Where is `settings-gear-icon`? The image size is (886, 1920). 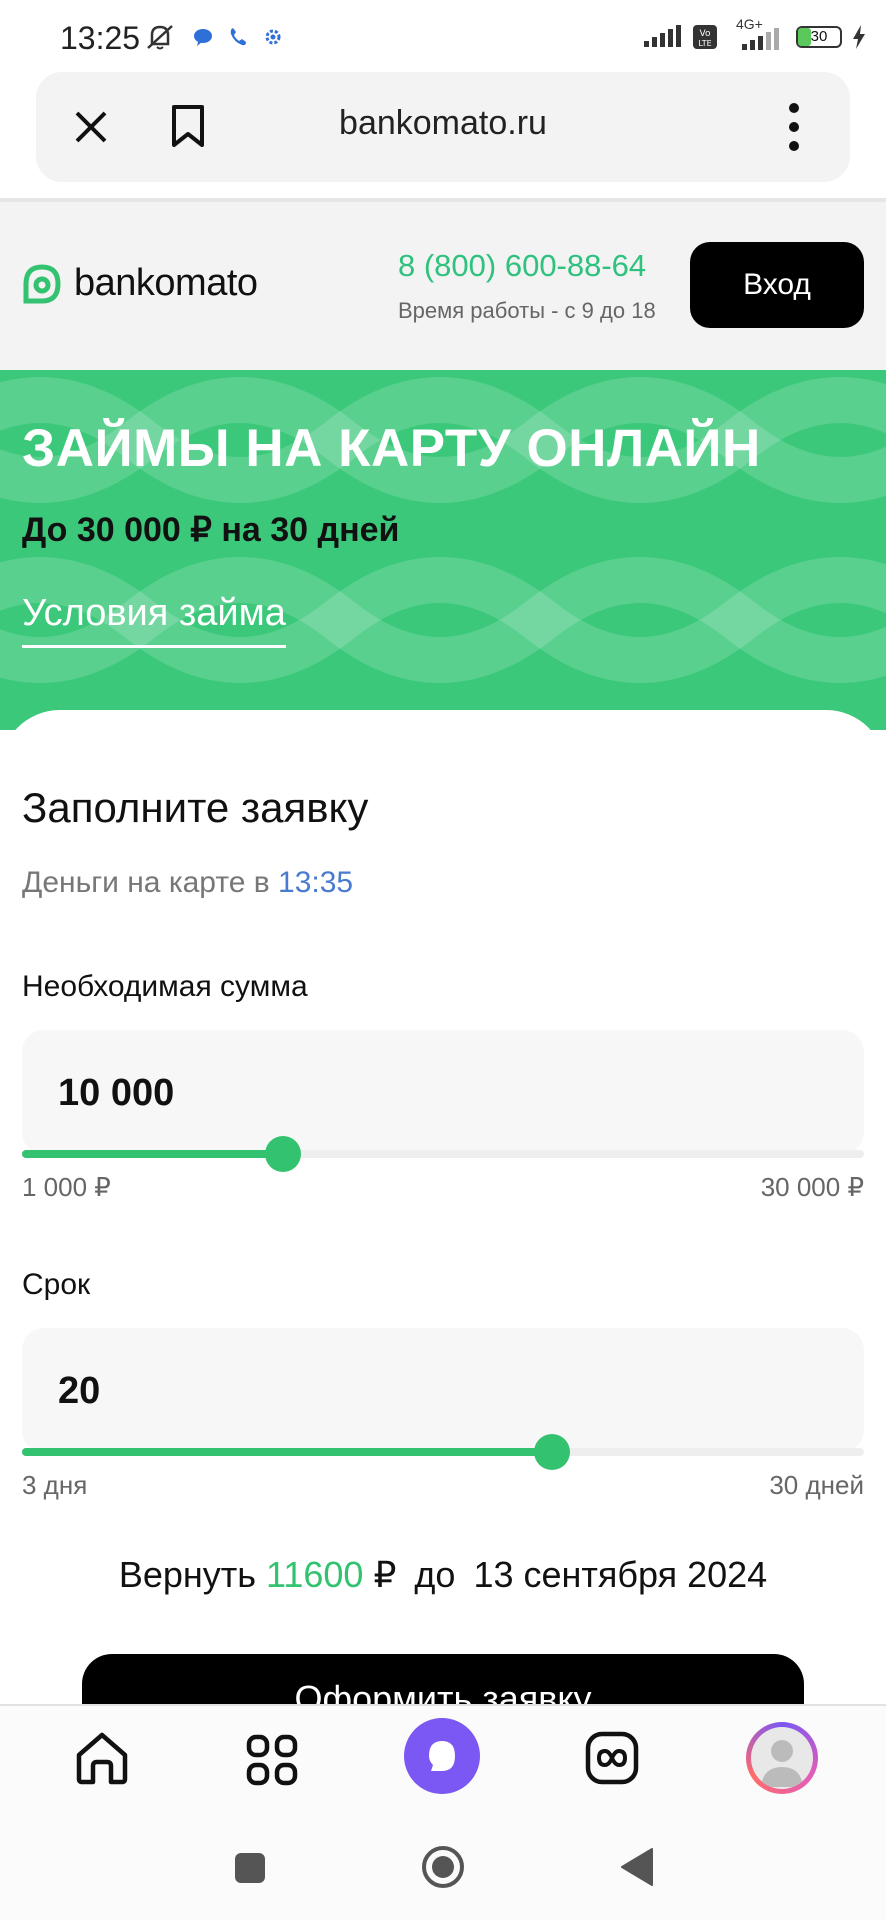
settings-gear-icon is located at coordinates (273, 37).